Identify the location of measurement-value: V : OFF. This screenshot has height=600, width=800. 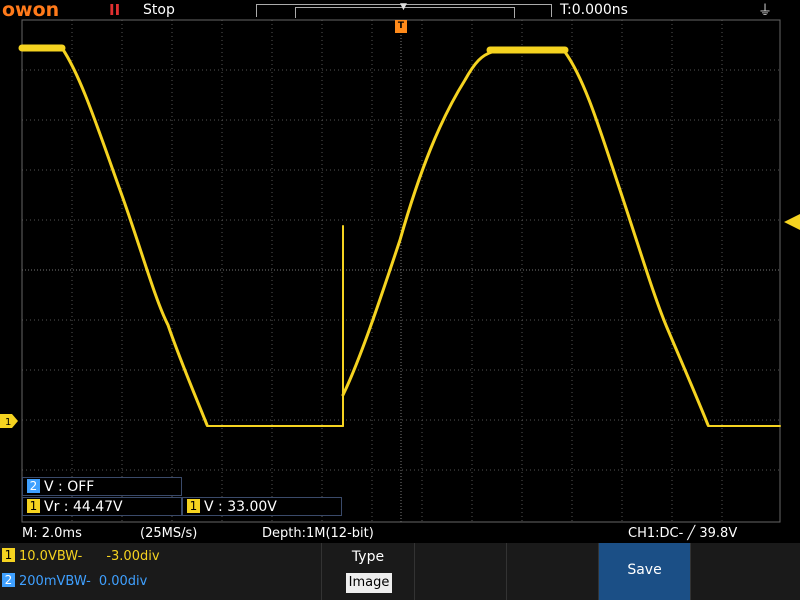
(69, 487).